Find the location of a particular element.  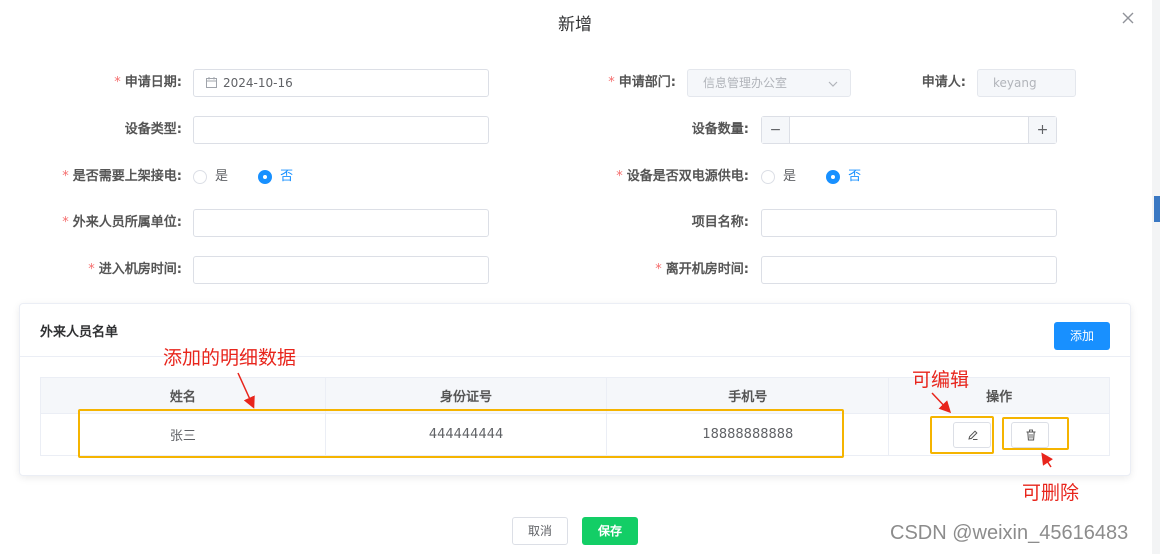

annotation-arrows is located at coordinates (645, 420).